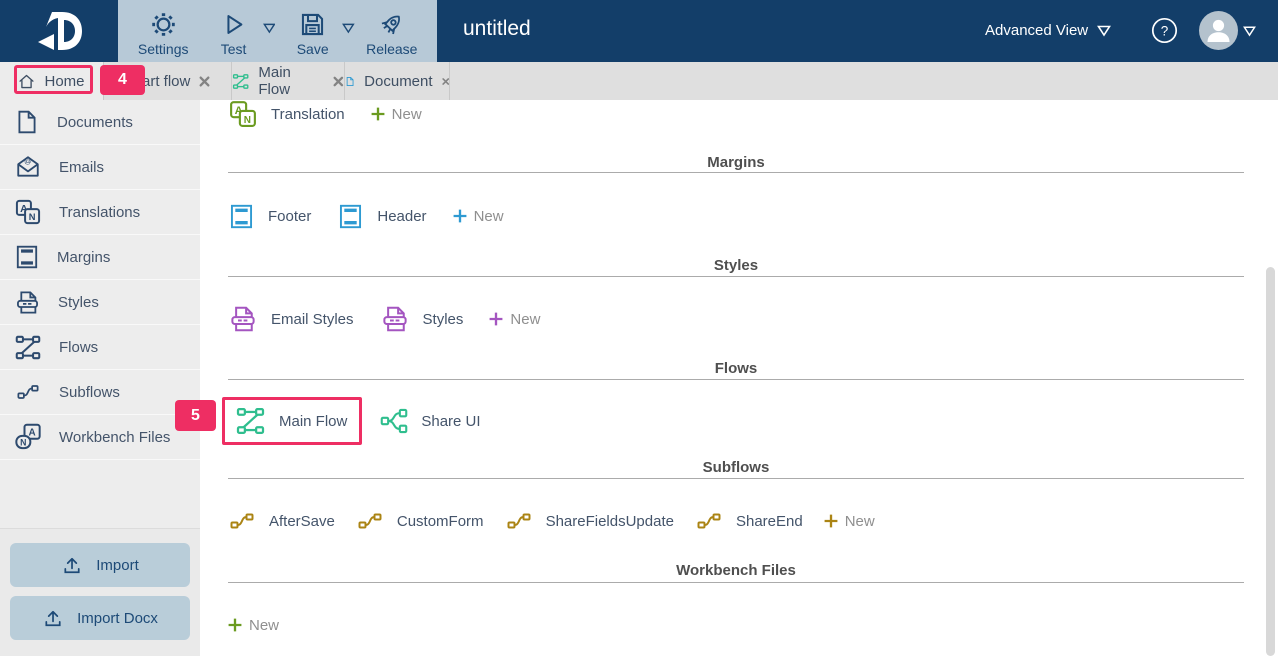 The width and height of the screenshot is (1278, 656). Describe the element at coordinates (313, 24) in the screenshot. I see `floppy-icon` at that location.